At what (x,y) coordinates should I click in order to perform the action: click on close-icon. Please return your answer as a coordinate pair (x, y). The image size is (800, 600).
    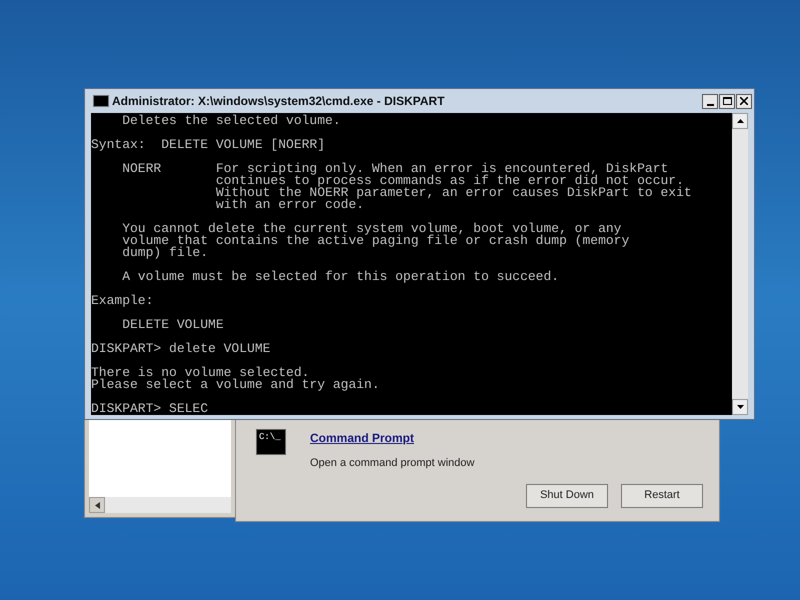
    Looking at the image, I should click on (744, 101).